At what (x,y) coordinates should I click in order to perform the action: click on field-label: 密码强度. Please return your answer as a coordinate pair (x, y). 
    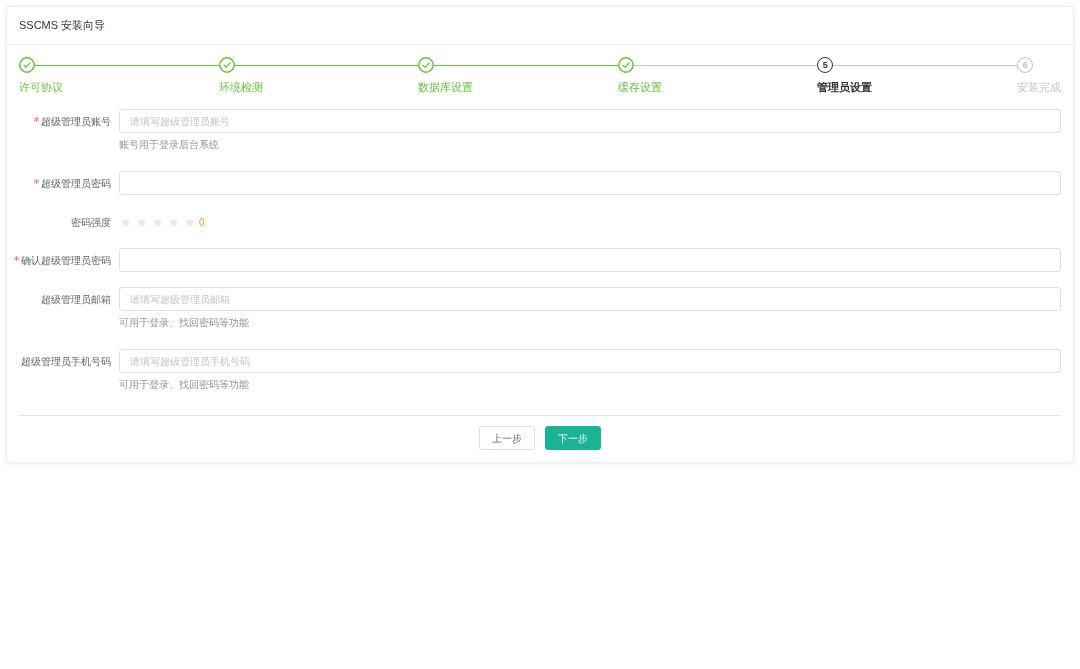
    Looking at the image, I should click on (91, 222).